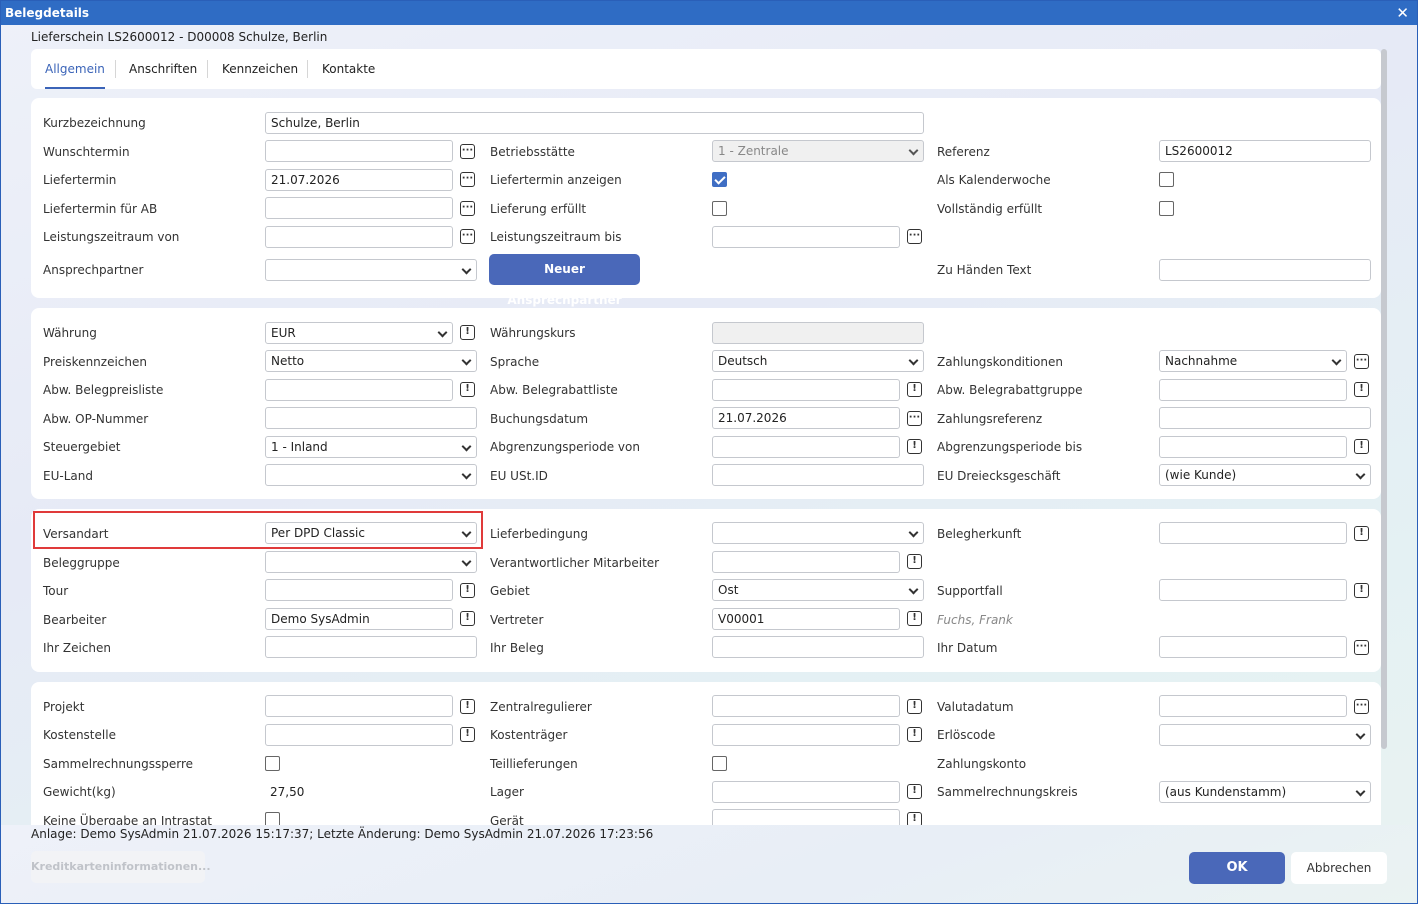  I want to click on verantwortlicher-input, so click(806, 562).